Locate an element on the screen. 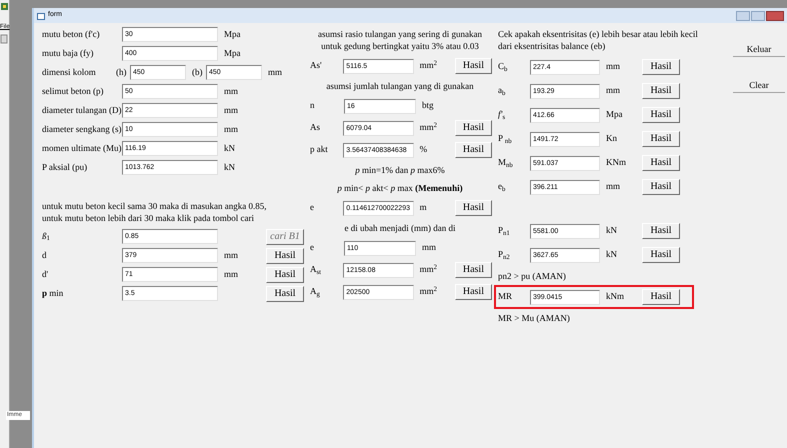 The width and height of the screenshot is (787, 448). field-label: diameter tulangan (D) is located at coordinates (81, 110).